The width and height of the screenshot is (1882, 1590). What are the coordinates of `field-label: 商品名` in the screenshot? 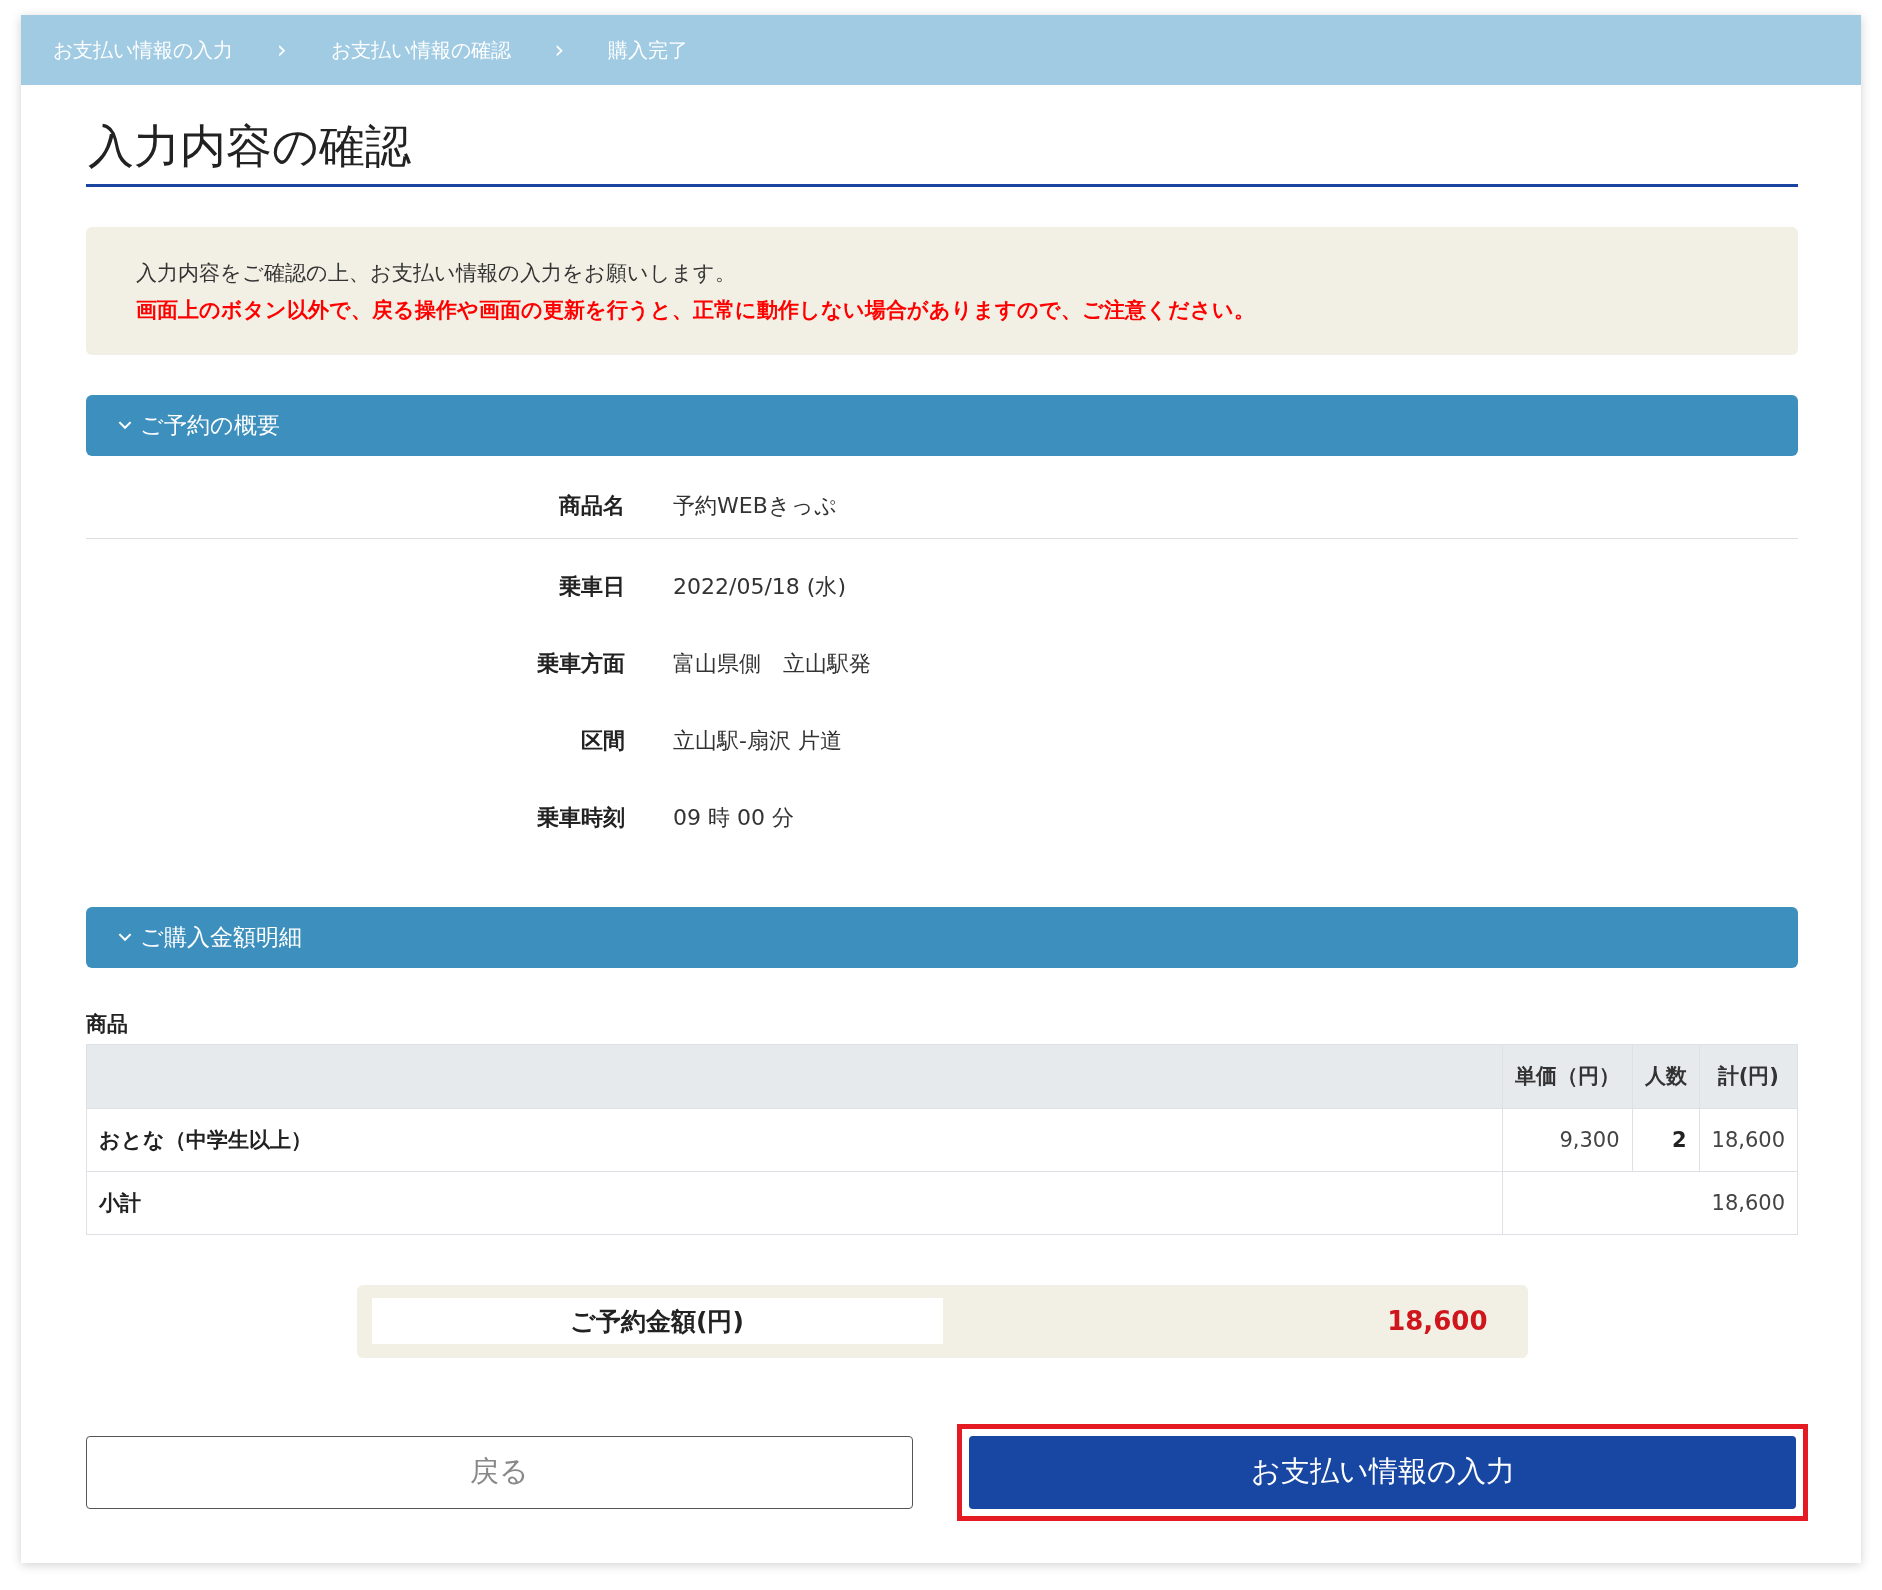 It's located at (591, 505).